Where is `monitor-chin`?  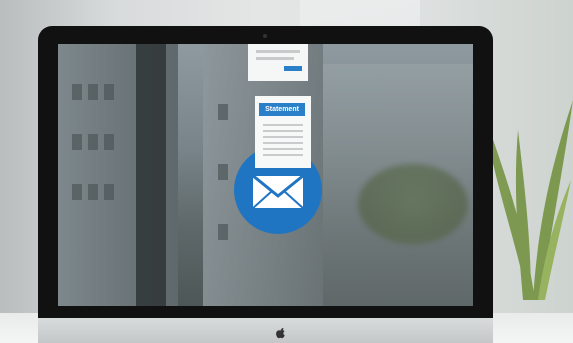
monitor-chin is located at coordinates (265, 330).